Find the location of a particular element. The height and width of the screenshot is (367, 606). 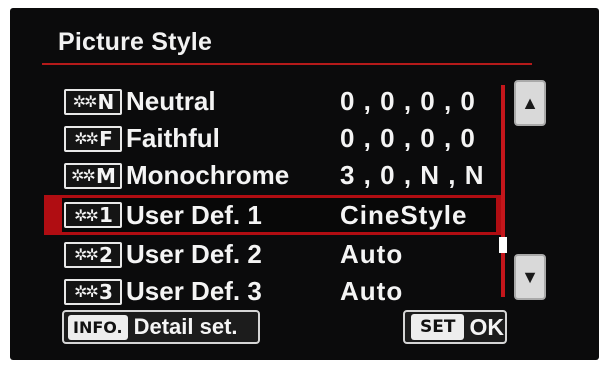

ok-label: OK is located at coordinates (486, 326).